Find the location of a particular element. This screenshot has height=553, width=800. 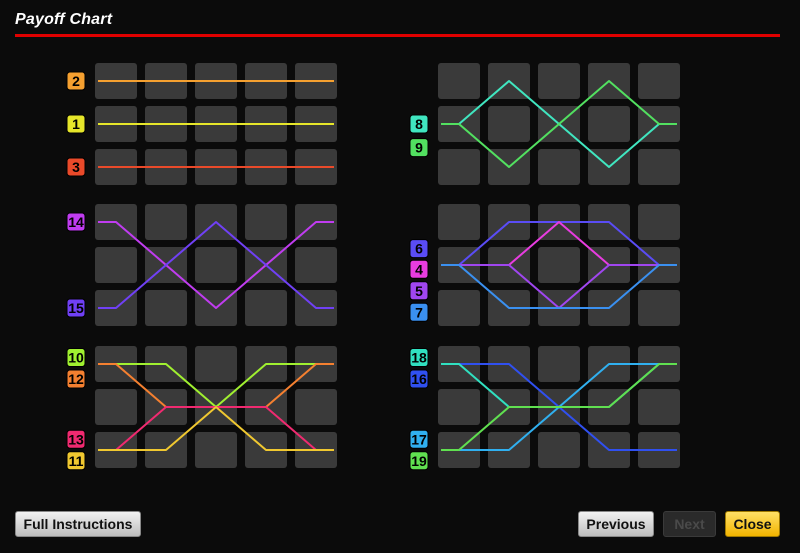

payline-badge-3: 3 is located at coordinates (76, 167).